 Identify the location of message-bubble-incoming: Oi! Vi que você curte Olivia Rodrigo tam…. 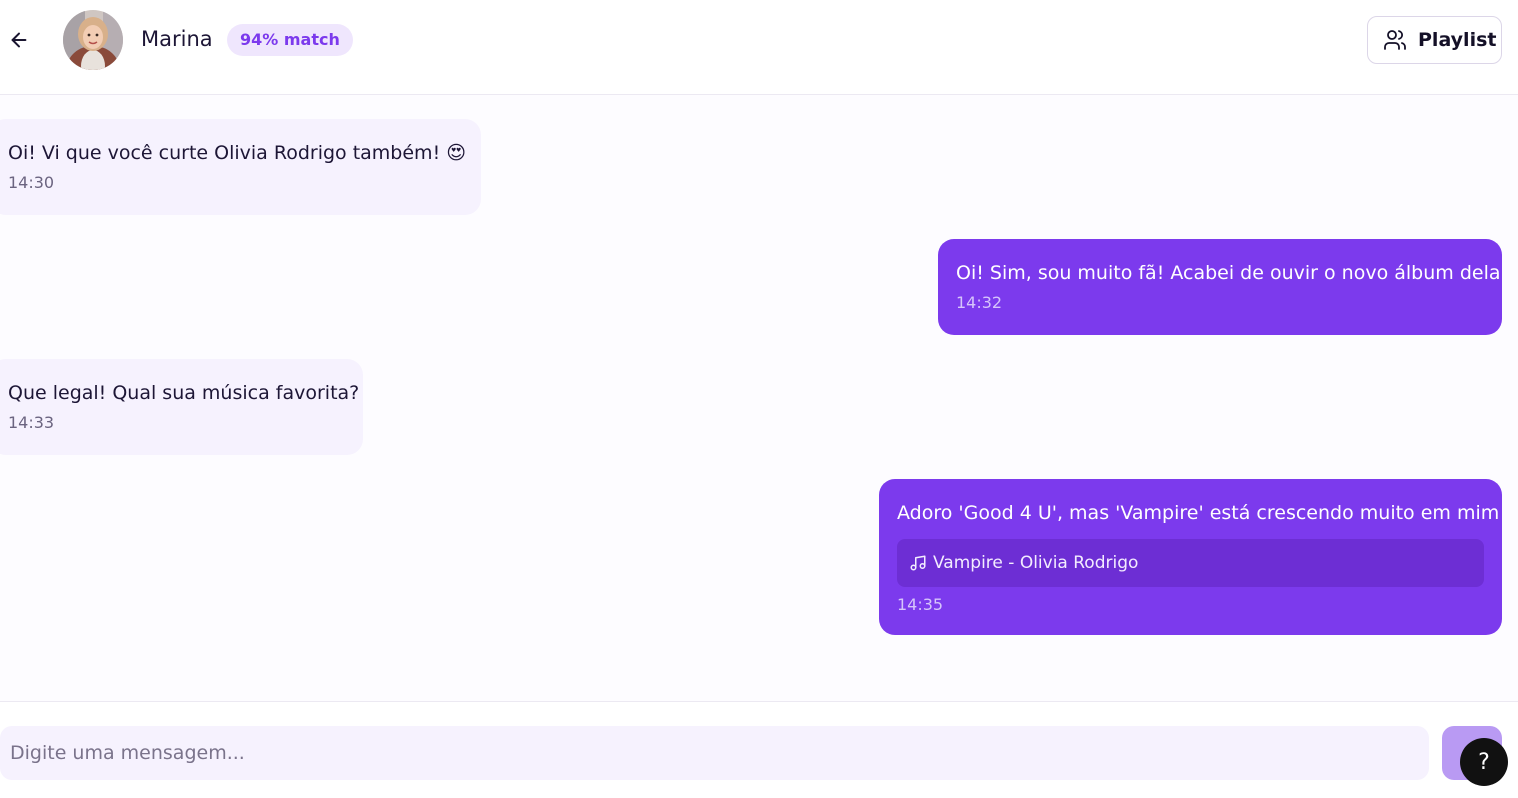
(240, 167).